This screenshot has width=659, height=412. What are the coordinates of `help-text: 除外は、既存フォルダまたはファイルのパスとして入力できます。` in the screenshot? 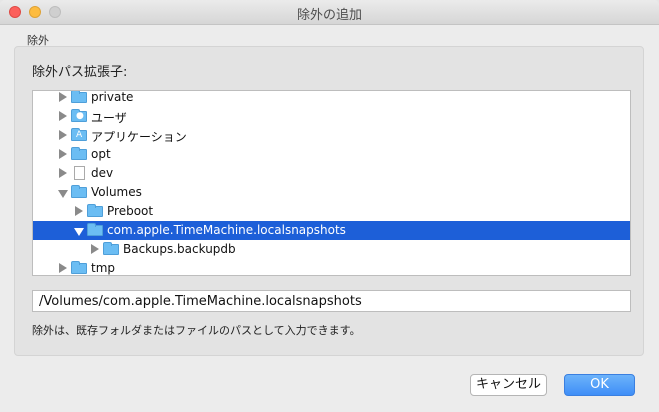 It's located at (196, 330).